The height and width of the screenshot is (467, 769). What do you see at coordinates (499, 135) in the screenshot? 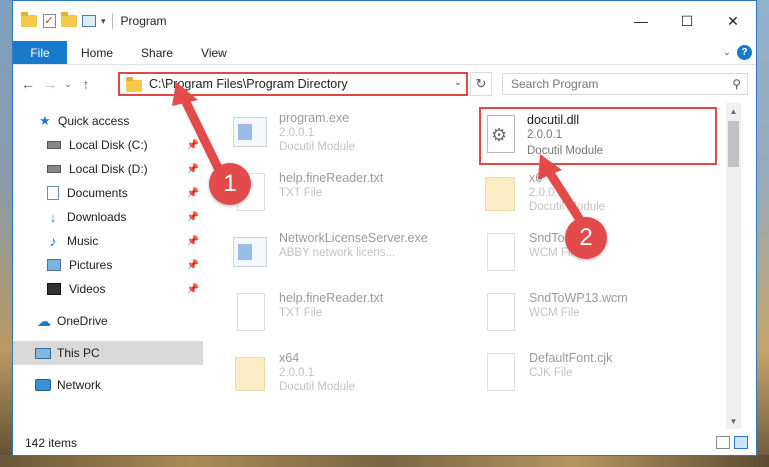
I see `dll-gear-icon: ⚙` at bounding box center [499, 135].